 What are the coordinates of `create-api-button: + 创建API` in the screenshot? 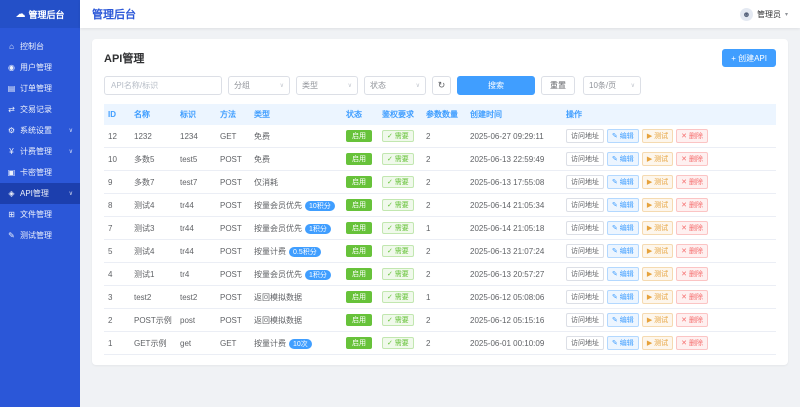 It's located at (749, 58).